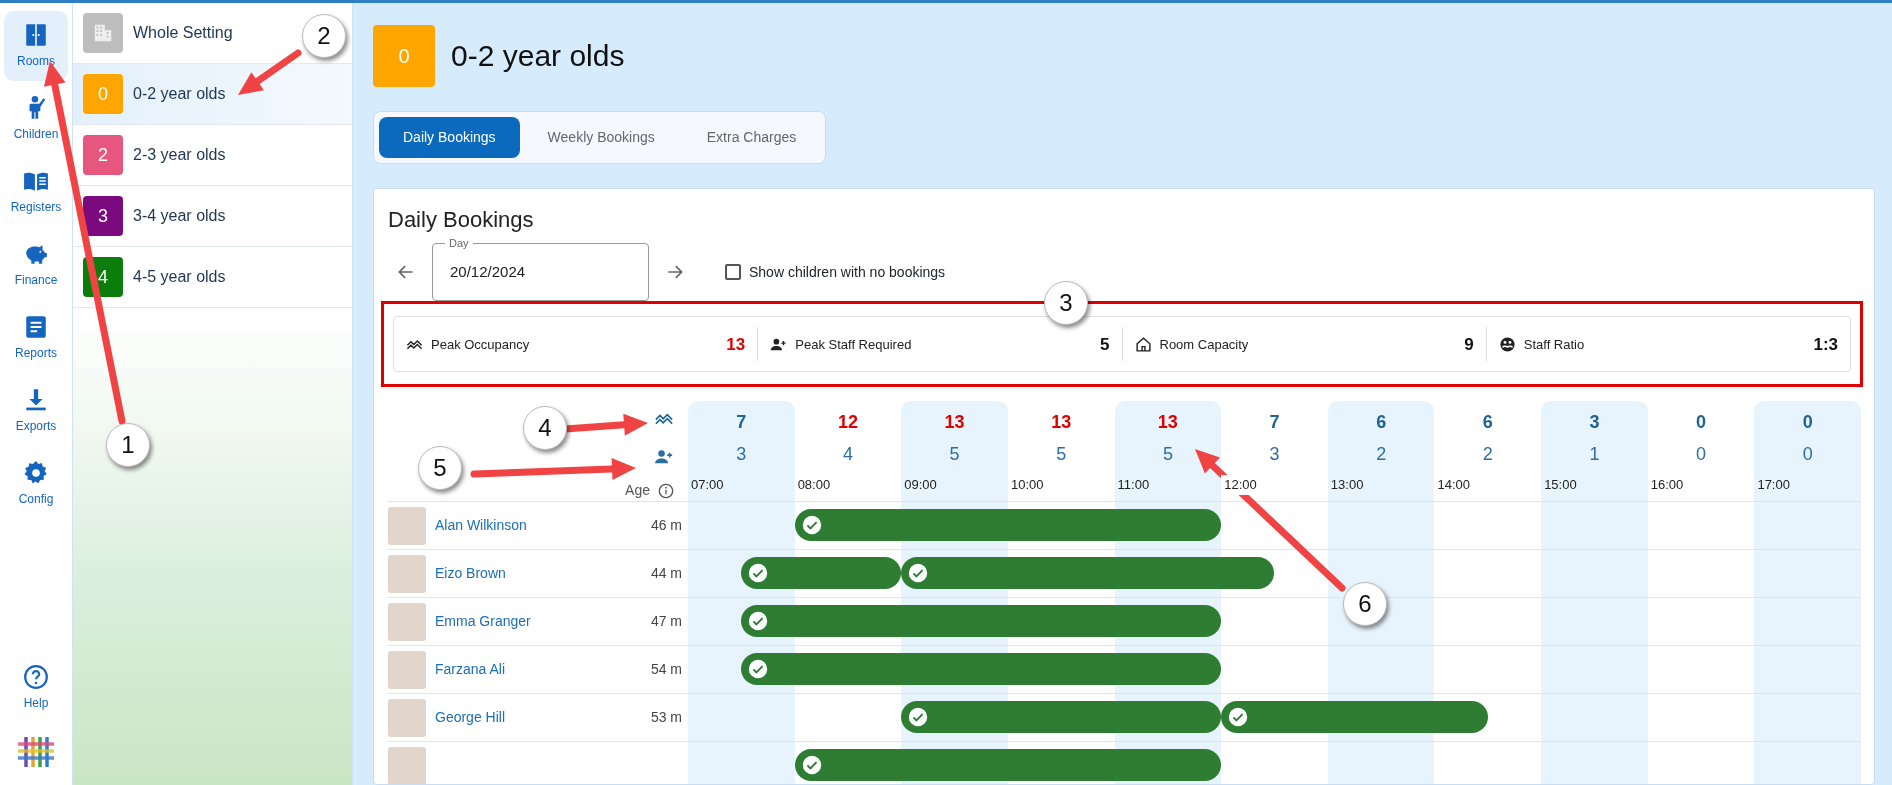 The height and width of the screenshot is (785, 1892). What do you see at coordinates (741, 455) in the screenshot?
I see `staff-count: 3` at bounding box center [741, 455].